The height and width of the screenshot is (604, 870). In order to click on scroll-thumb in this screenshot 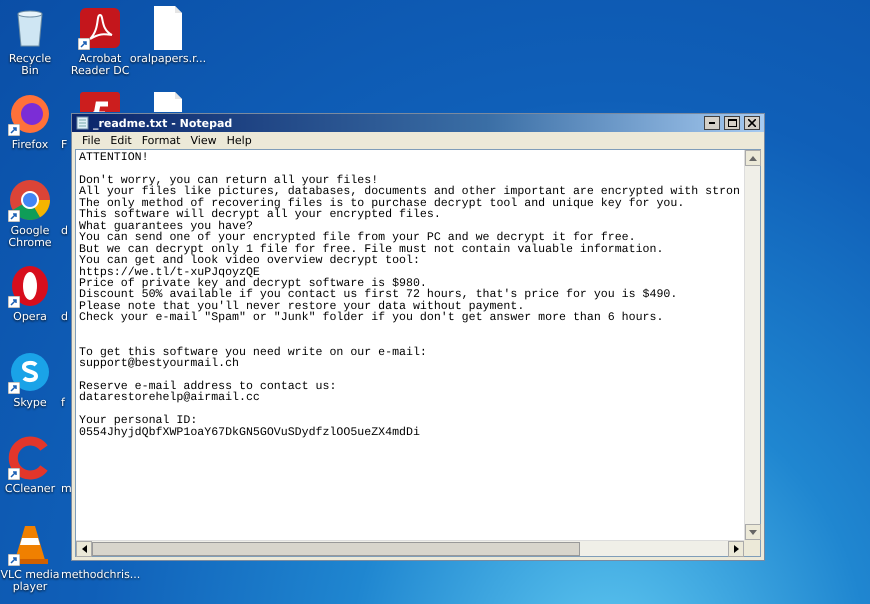, I will do `click(336, 549)`.